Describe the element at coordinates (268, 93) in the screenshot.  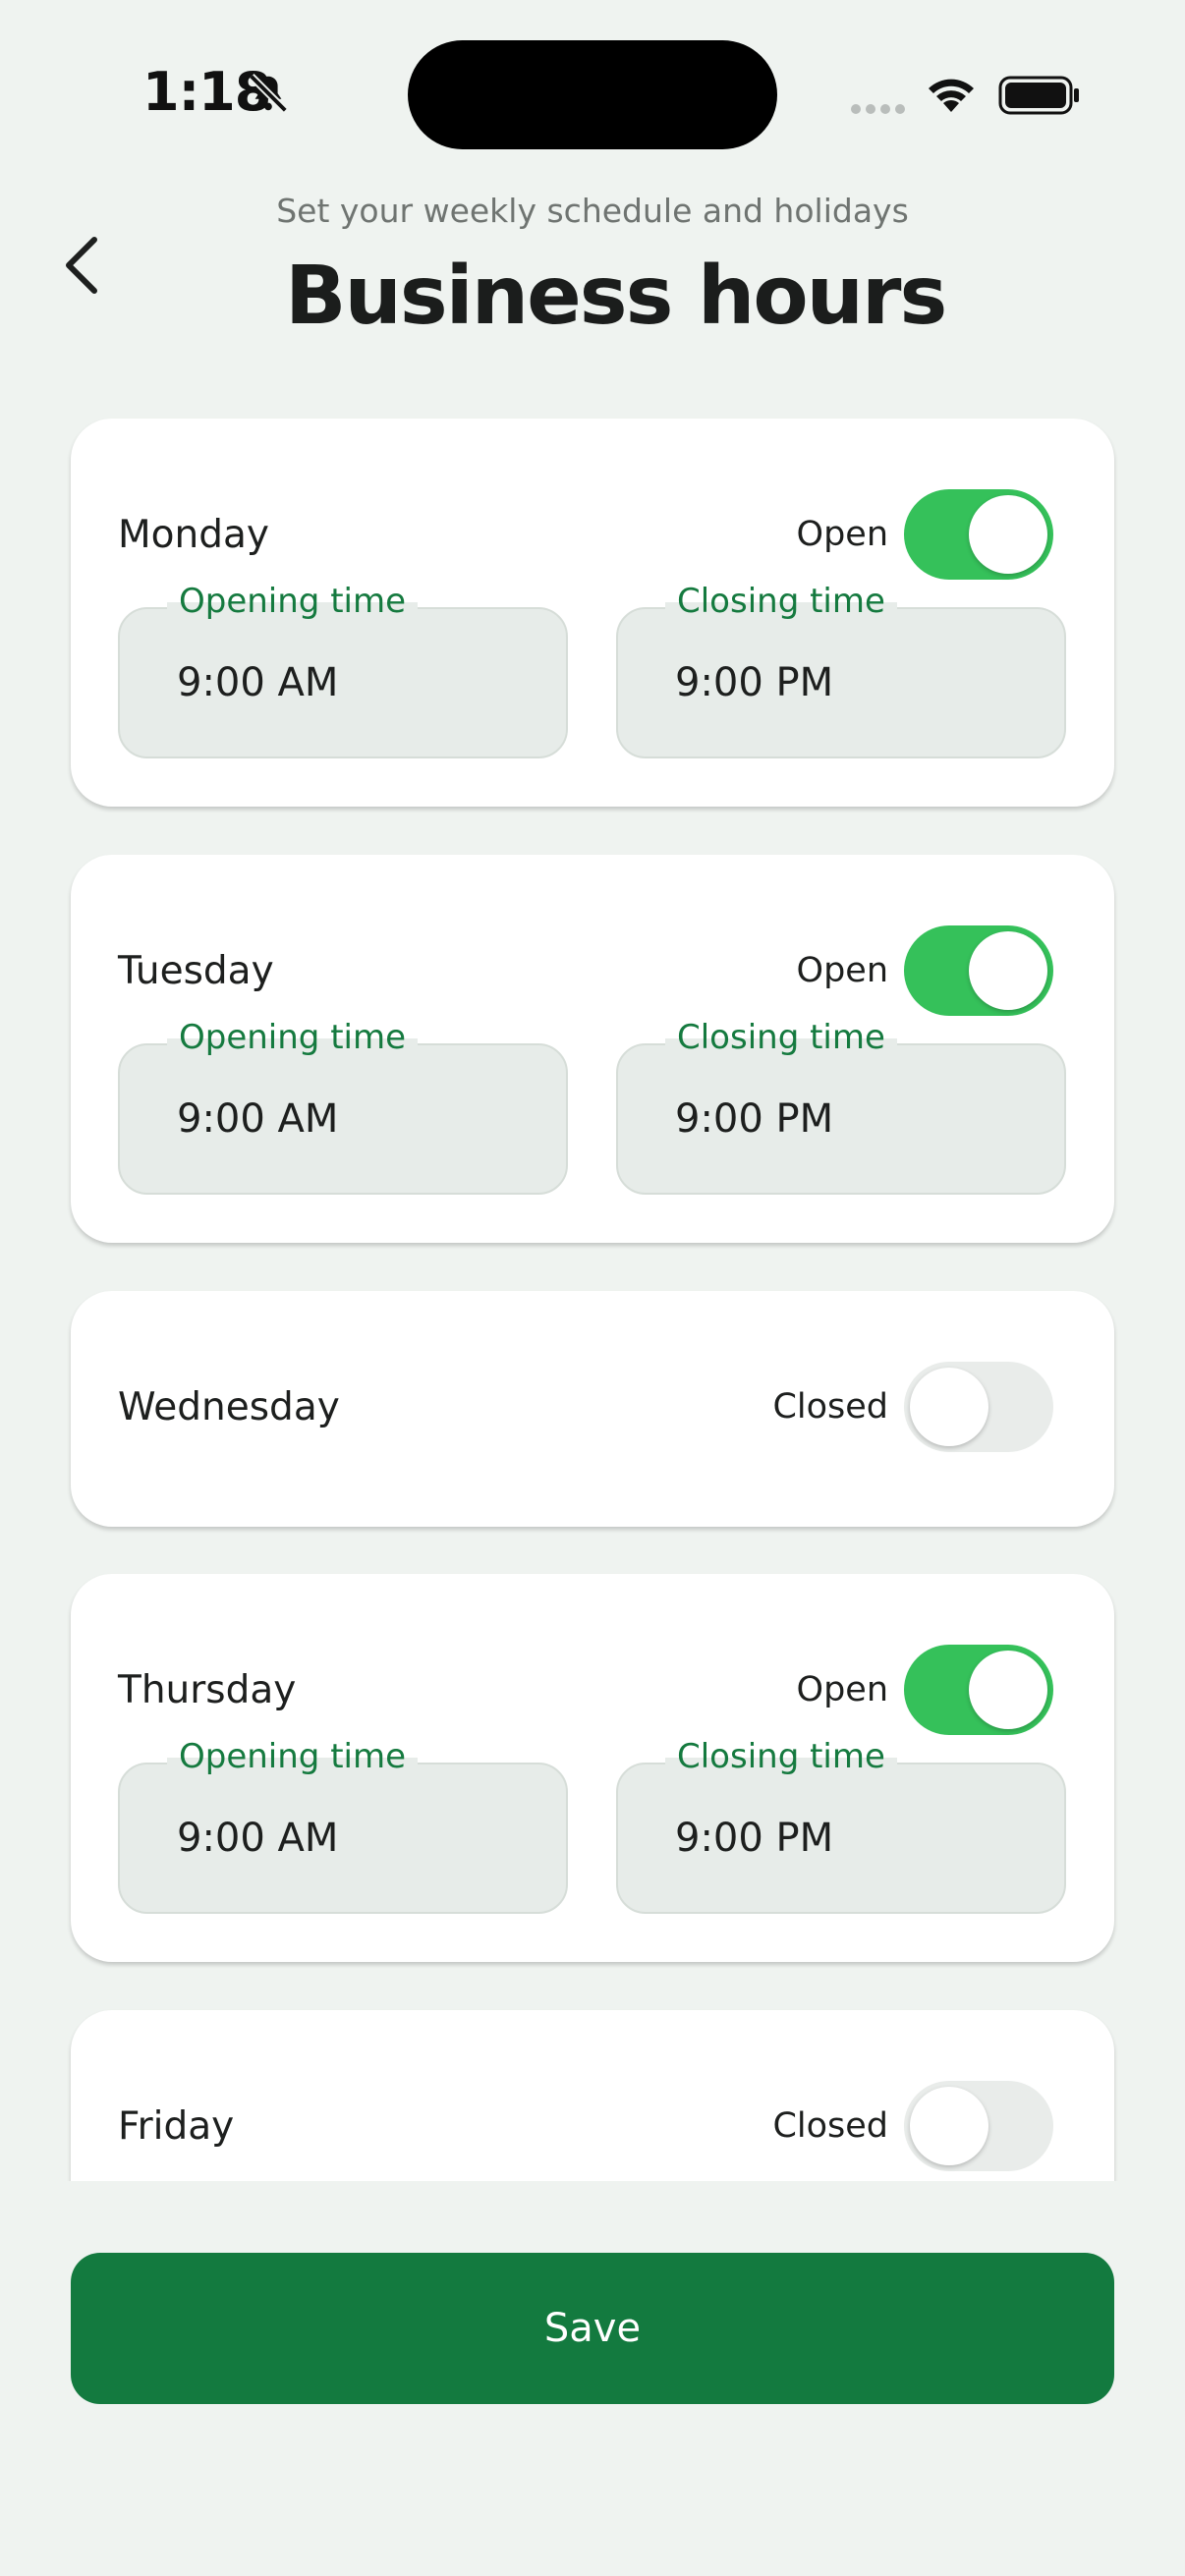
I see `bell-slash-icon` at that location.